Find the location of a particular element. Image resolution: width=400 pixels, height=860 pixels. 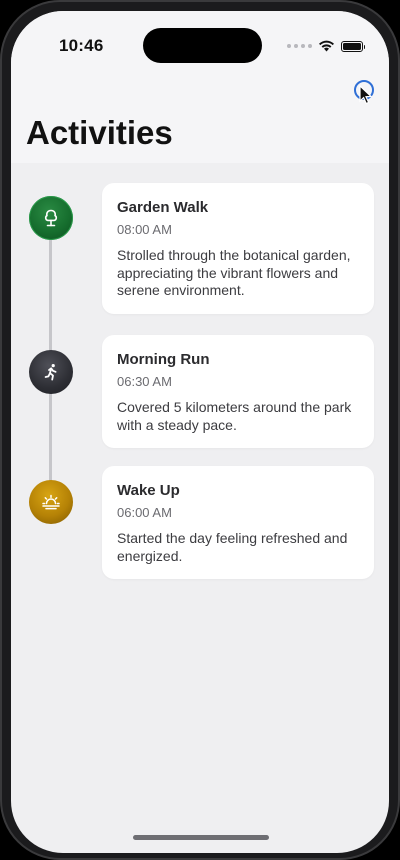

wifi-icon is located at coordinates (326, 46).